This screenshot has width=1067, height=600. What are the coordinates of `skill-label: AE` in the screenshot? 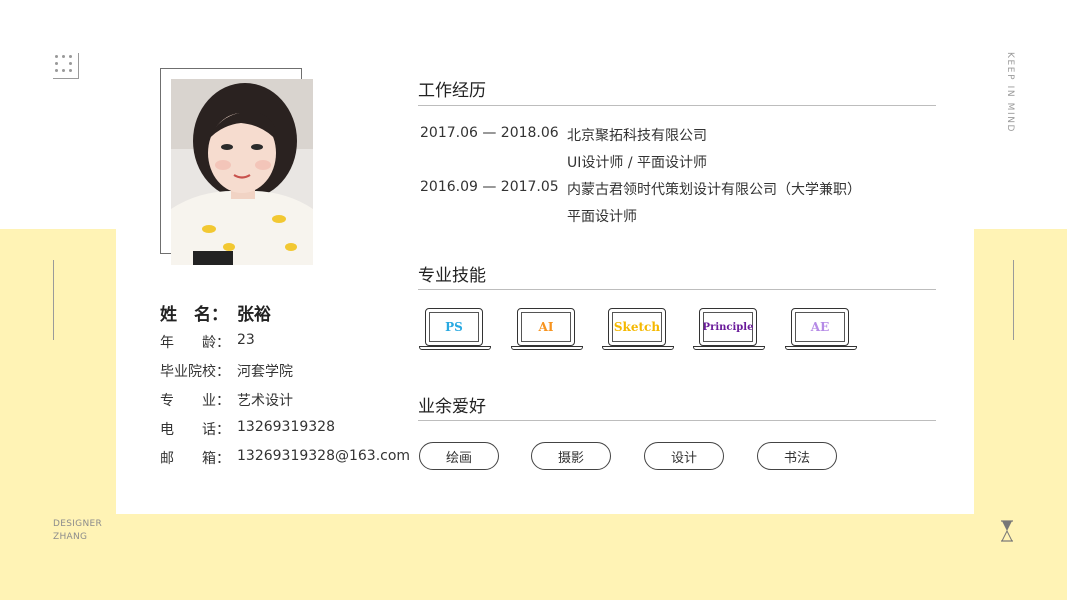 It's located at (820, 327).